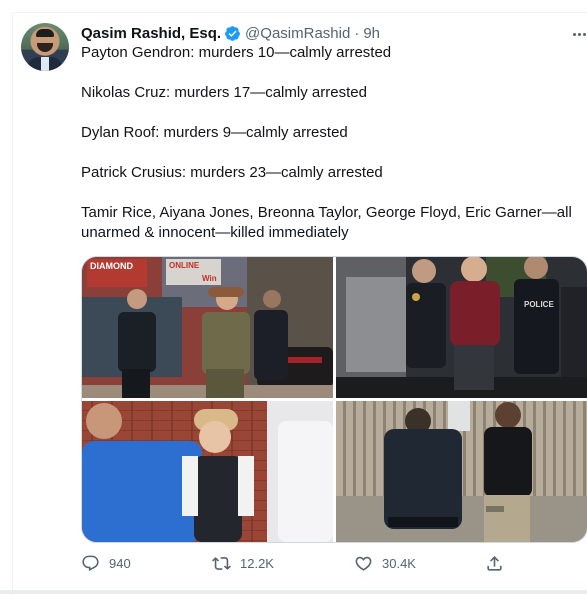 The width and height of the screenshot is (587, 595). Describe the element at coordinates (399, 563) in the screenshot. I see `like-count: 30.4K` at that location.